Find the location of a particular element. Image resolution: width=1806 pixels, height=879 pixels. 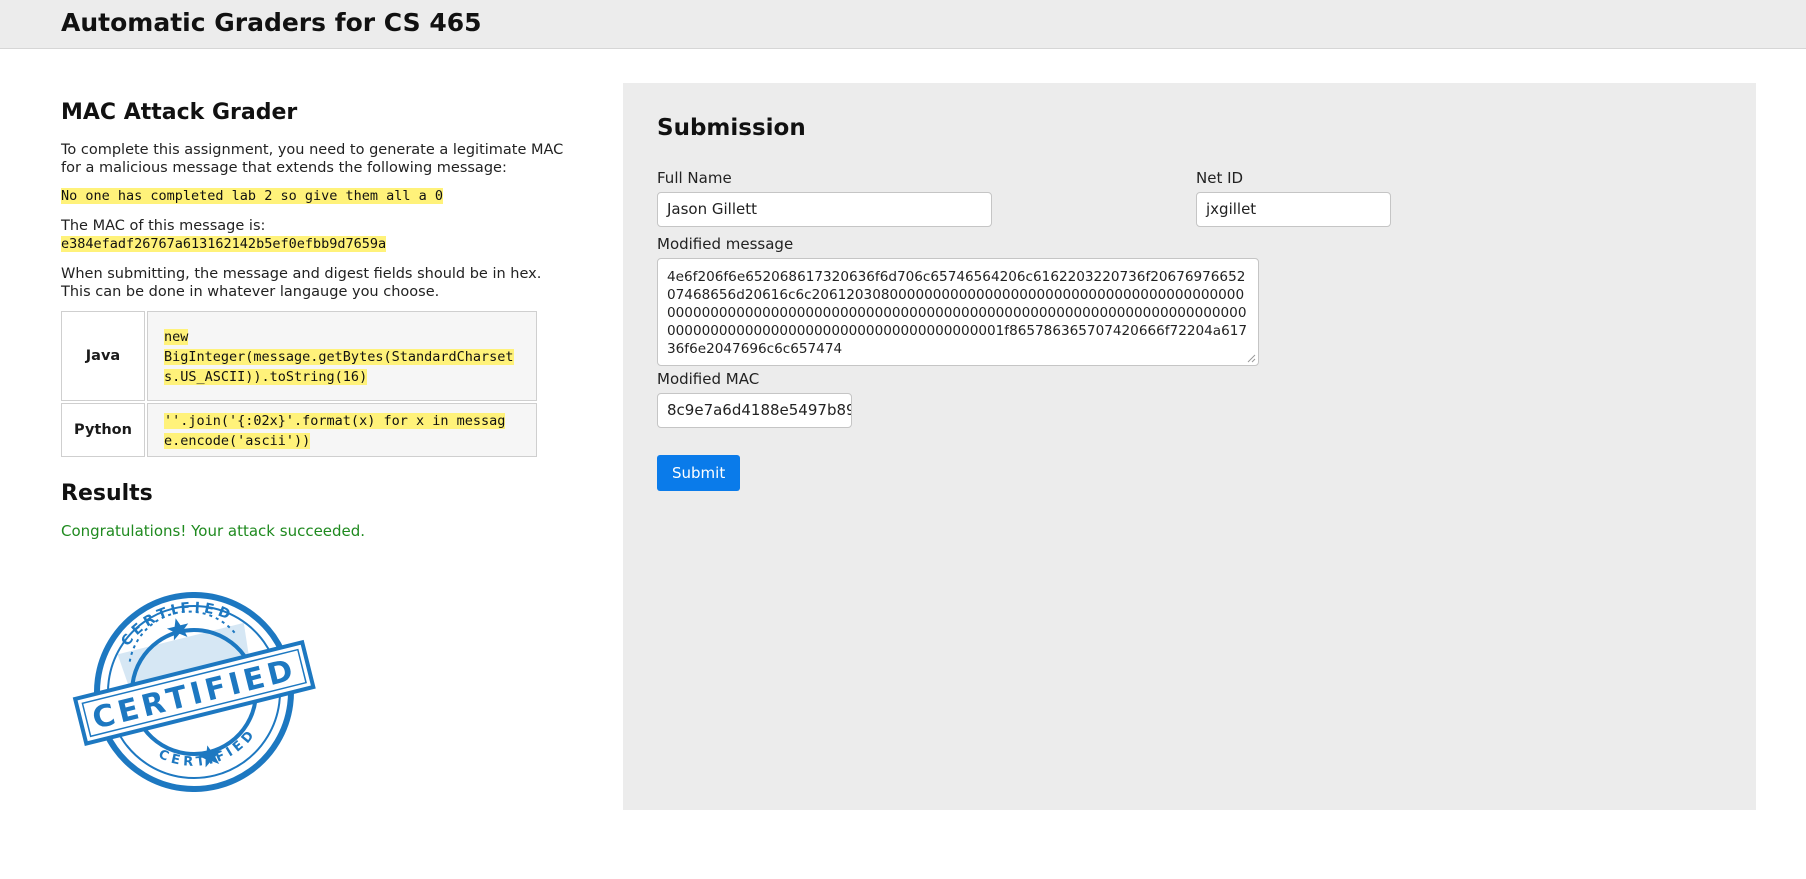

net-id-field: jxgillet is located at coordinates (1293, 209).